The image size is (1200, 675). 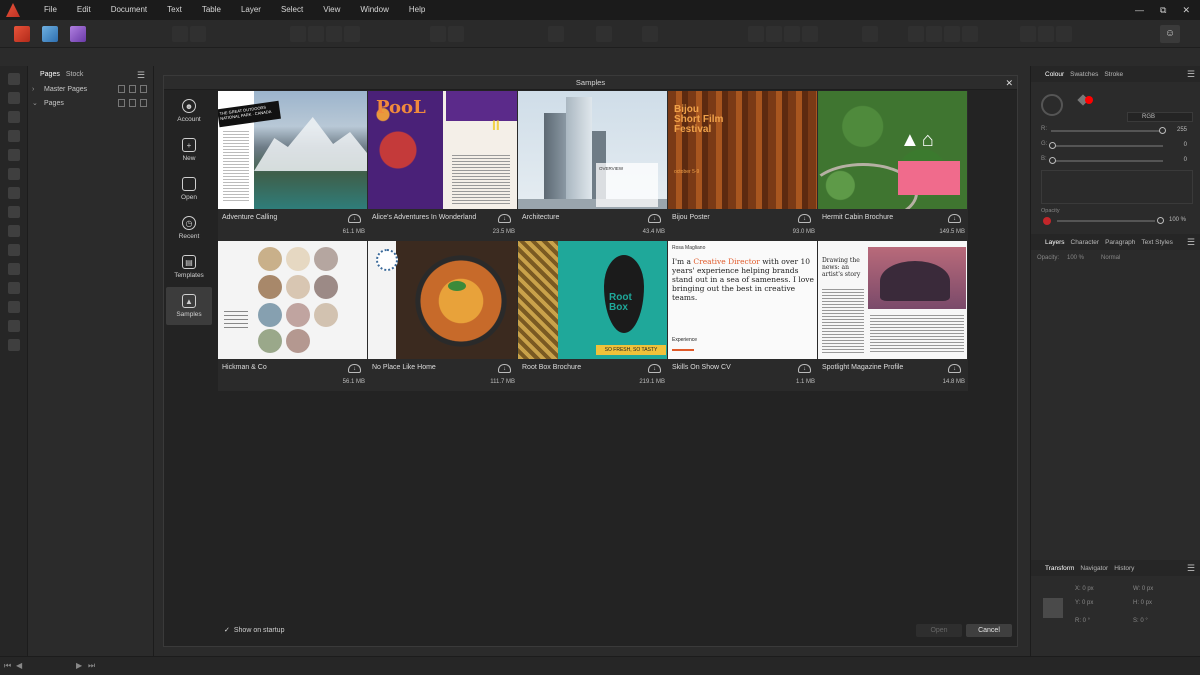 What do you see at coordinates (13, 269) in the screenshot?
I see `crop-tool-icon` at bounding box center [13, 269].